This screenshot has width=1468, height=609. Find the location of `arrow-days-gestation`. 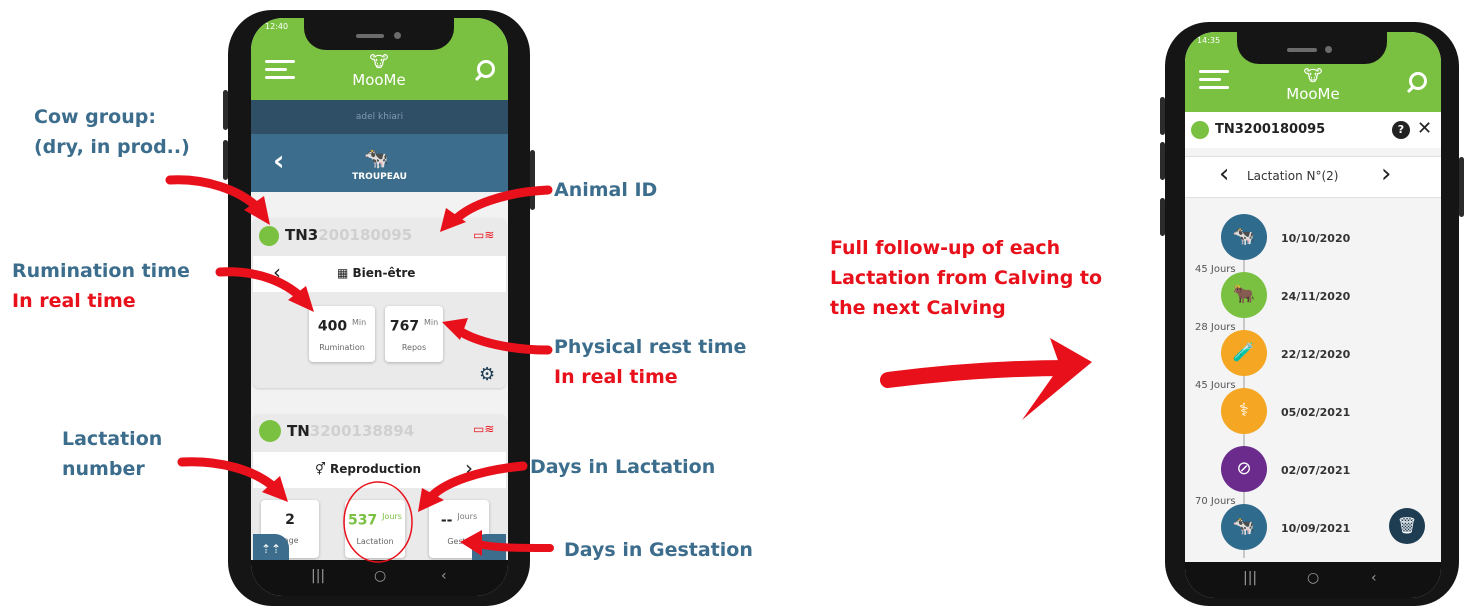

arrow-days-gestation is located at coordinates (514, 546).